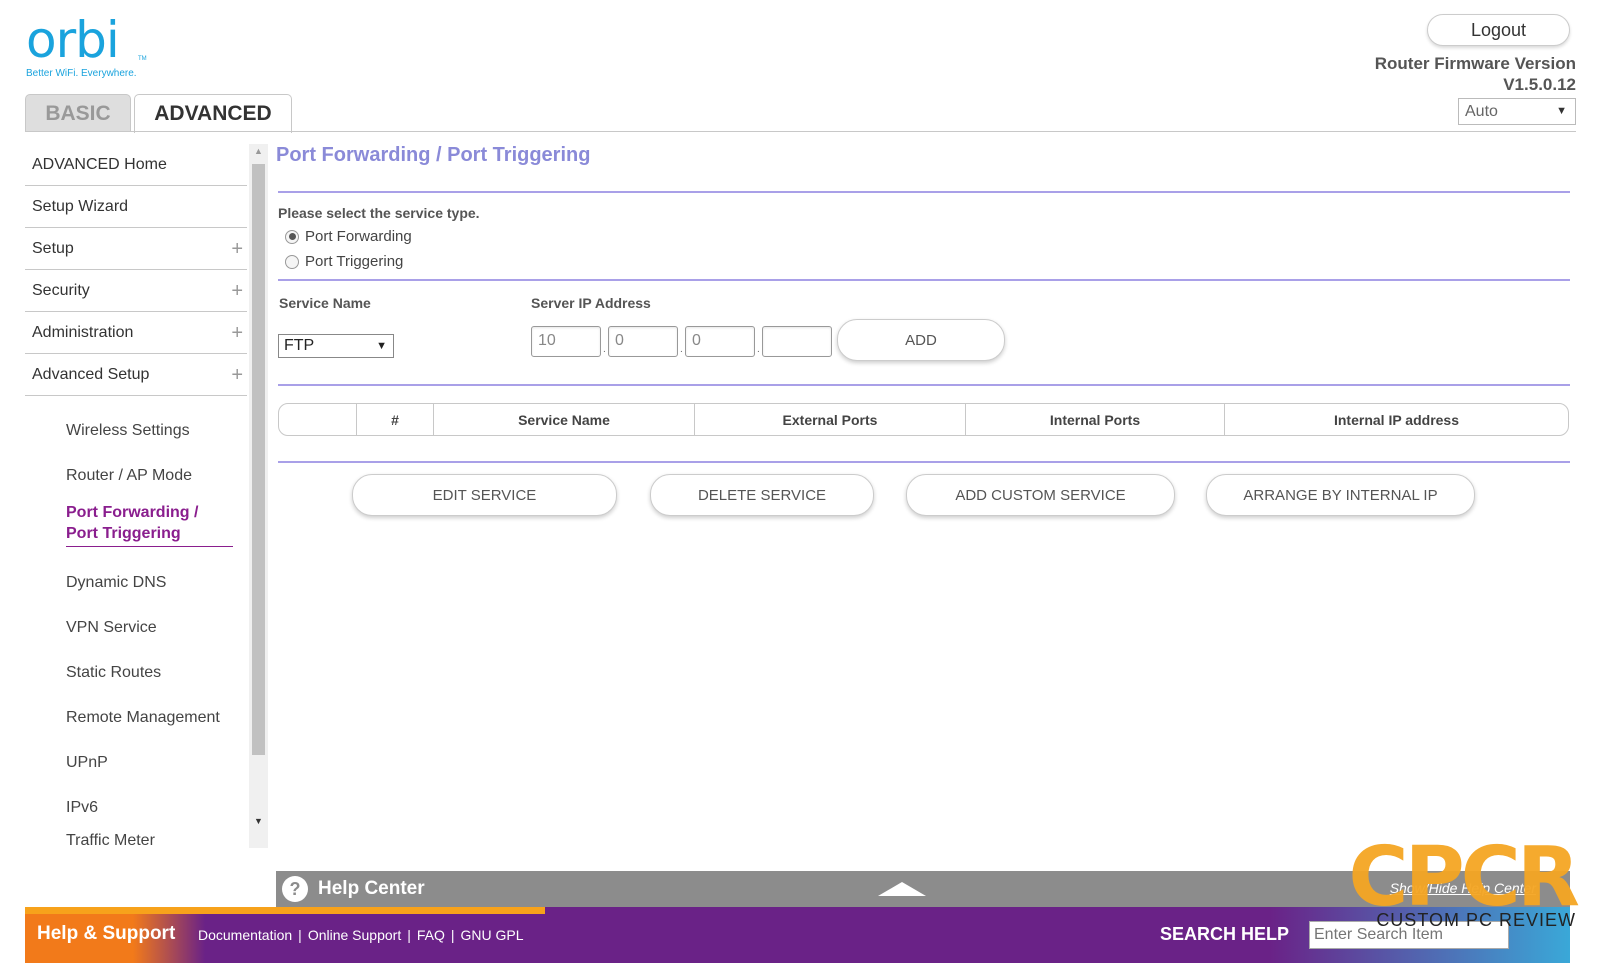  What do you see at coordinates (830, 419) in the screenshot?
I see `table-header-external-ports: External Ports` at bounding box center [830, 419].